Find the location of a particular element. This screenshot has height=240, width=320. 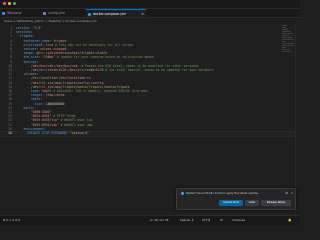

yaml-icon is located at coordinates (44, 13).